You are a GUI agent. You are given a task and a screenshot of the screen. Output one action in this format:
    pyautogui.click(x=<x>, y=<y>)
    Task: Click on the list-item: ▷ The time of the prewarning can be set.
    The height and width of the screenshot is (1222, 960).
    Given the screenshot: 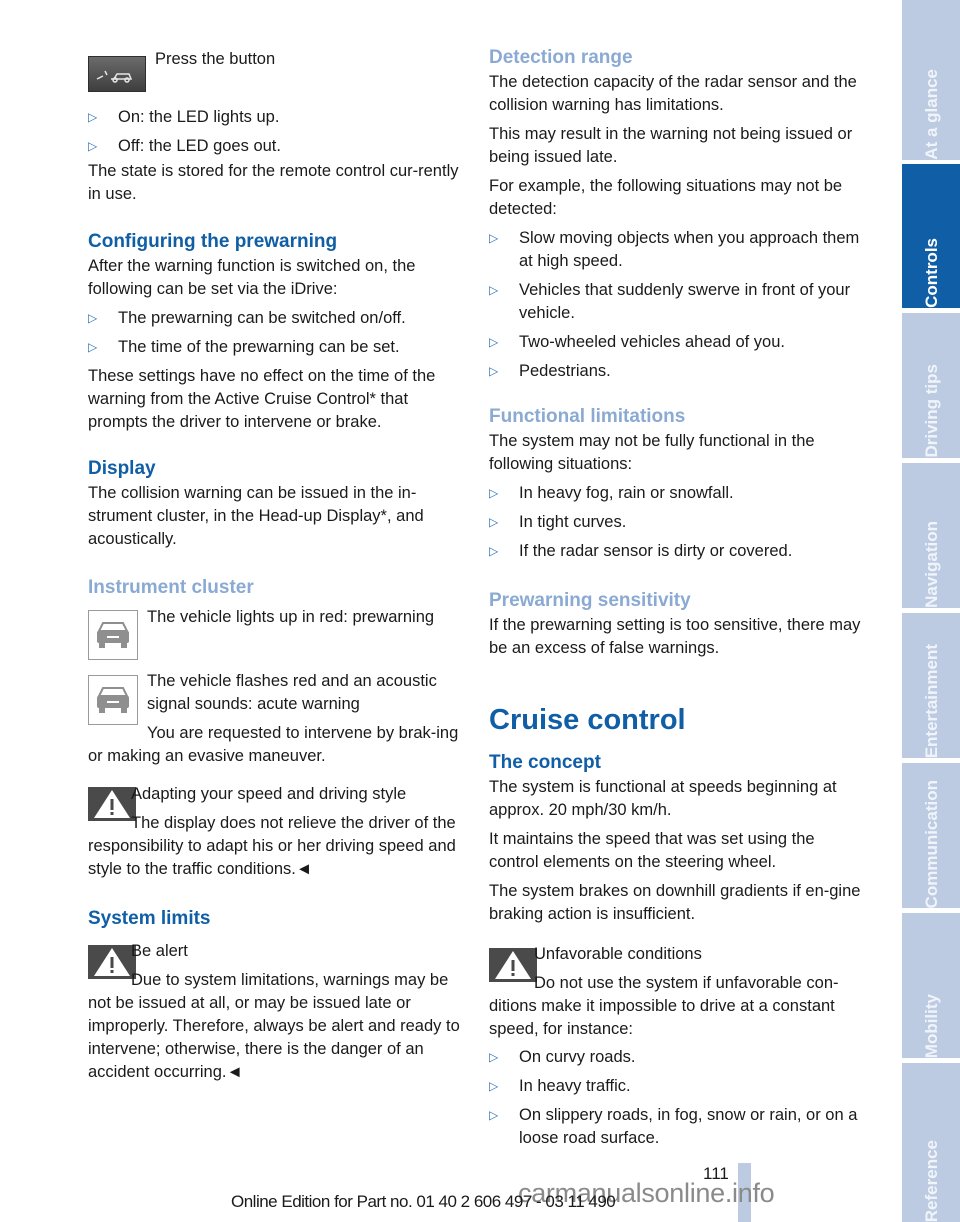 What is the action you would take?
    pyautogui.click(x=275, y=347)
    